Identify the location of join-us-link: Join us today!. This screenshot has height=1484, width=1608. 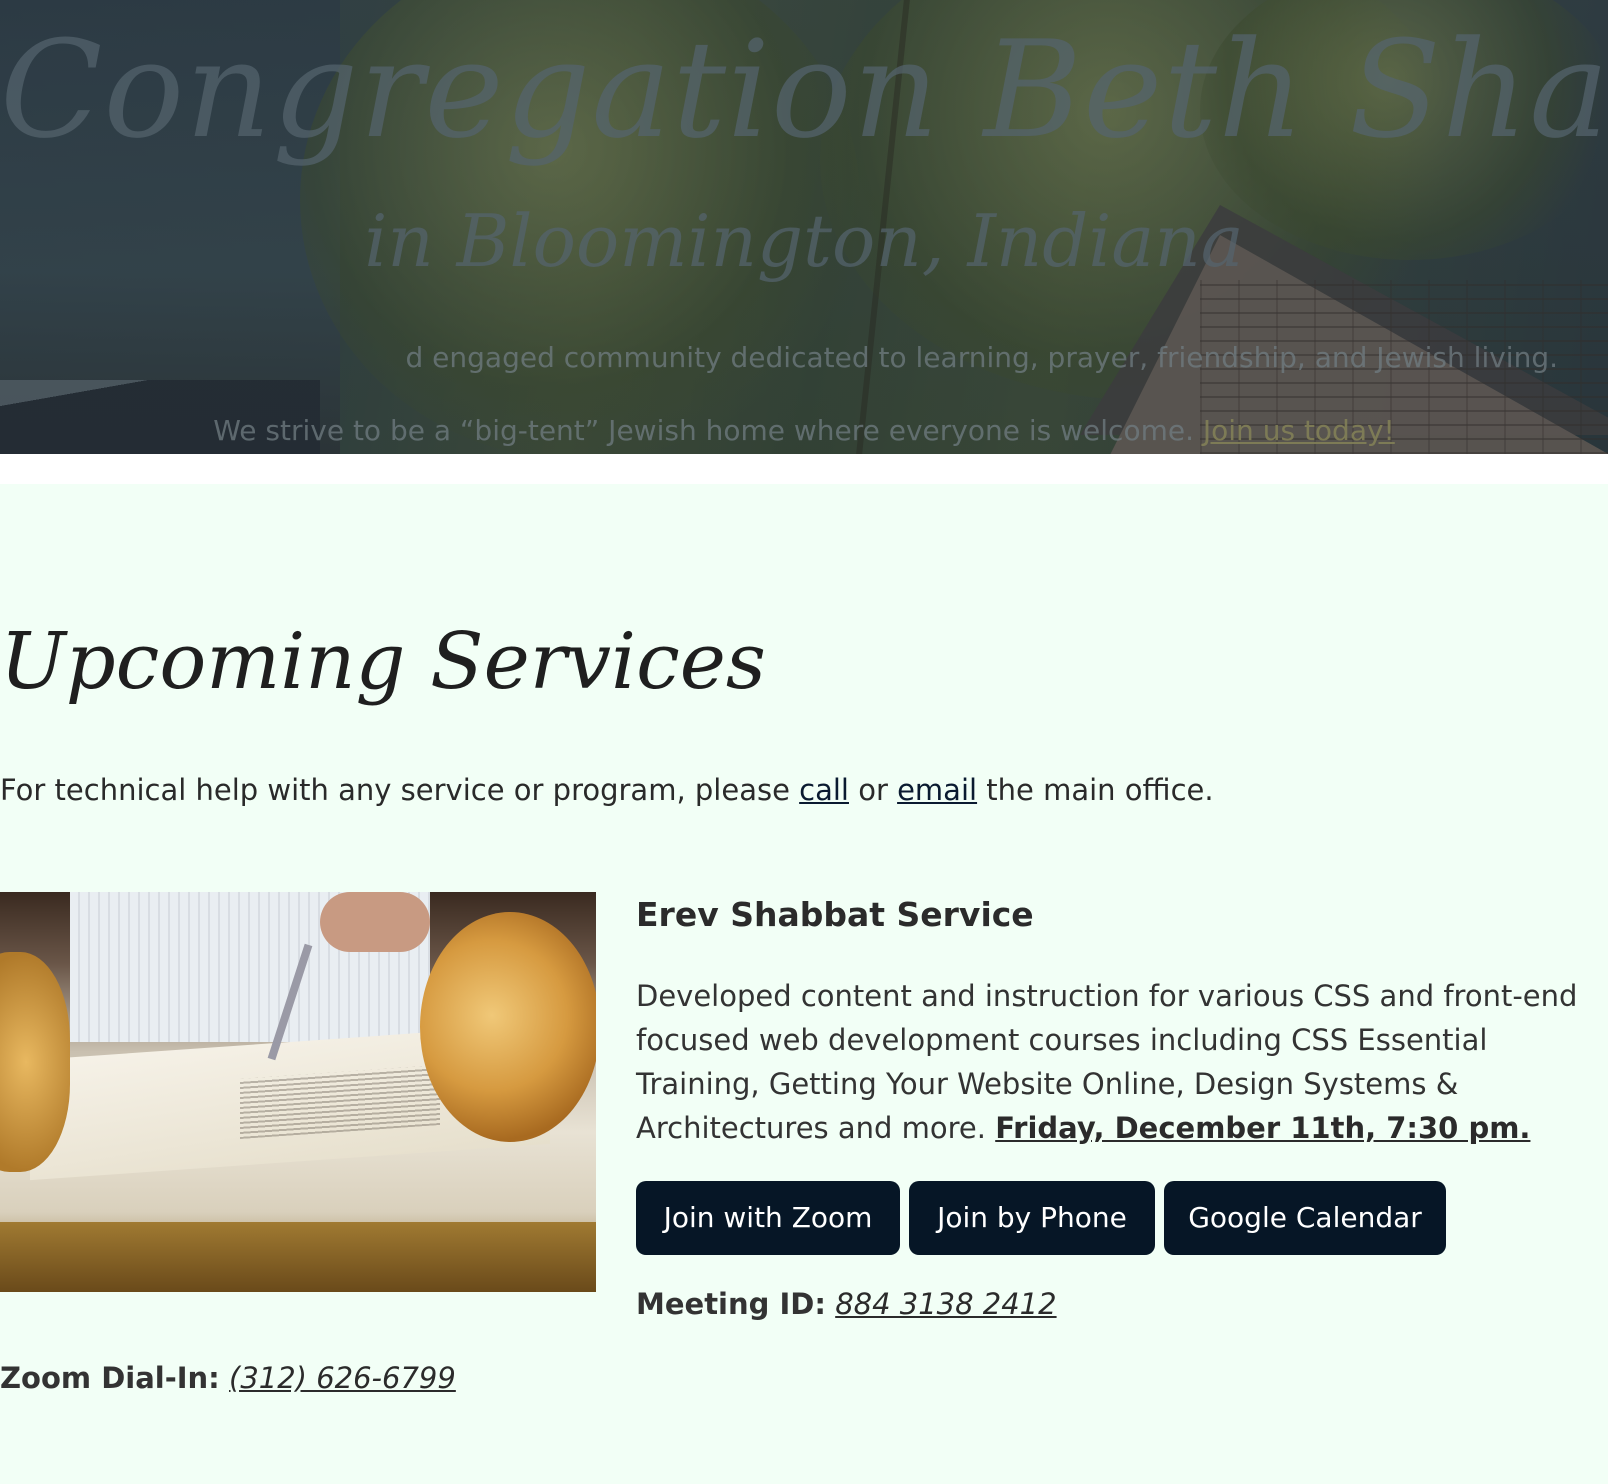
(1299, 430).